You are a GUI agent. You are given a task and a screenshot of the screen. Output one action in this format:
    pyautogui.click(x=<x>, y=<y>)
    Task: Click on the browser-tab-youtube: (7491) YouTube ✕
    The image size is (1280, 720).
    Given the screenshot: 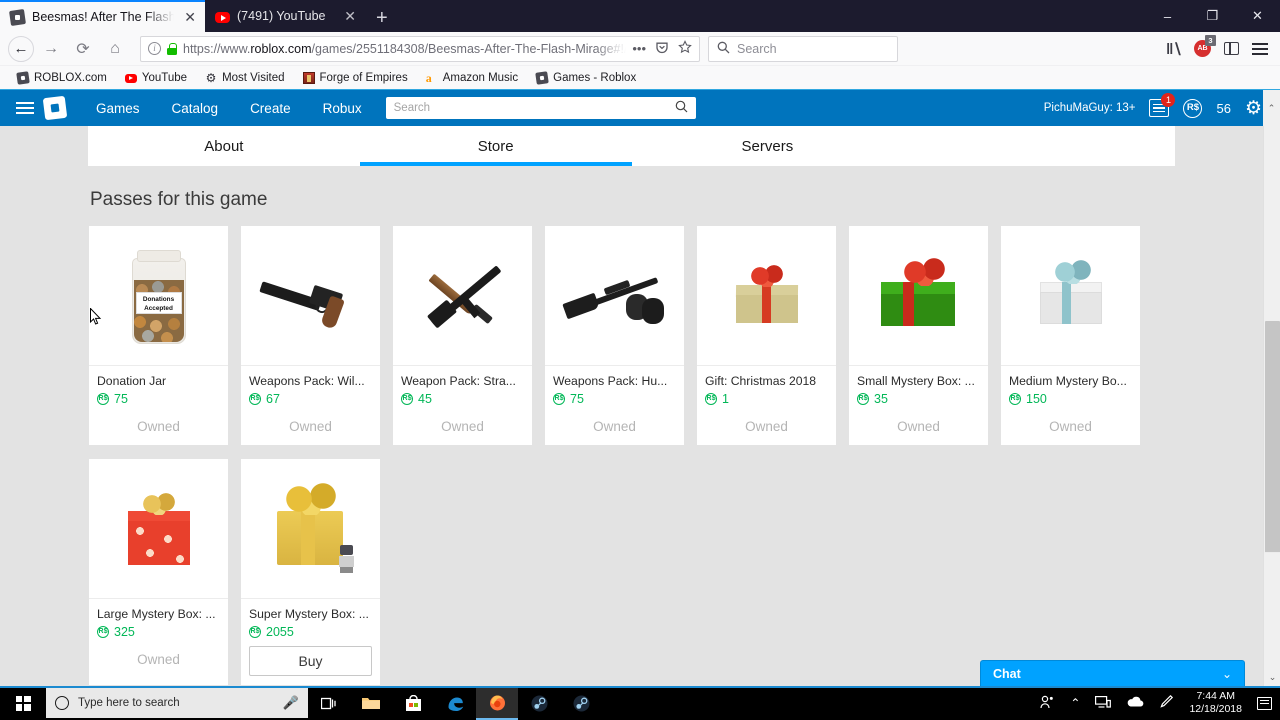 What is the action you would take?
    pyautogui.click(x=285, y=16)
    